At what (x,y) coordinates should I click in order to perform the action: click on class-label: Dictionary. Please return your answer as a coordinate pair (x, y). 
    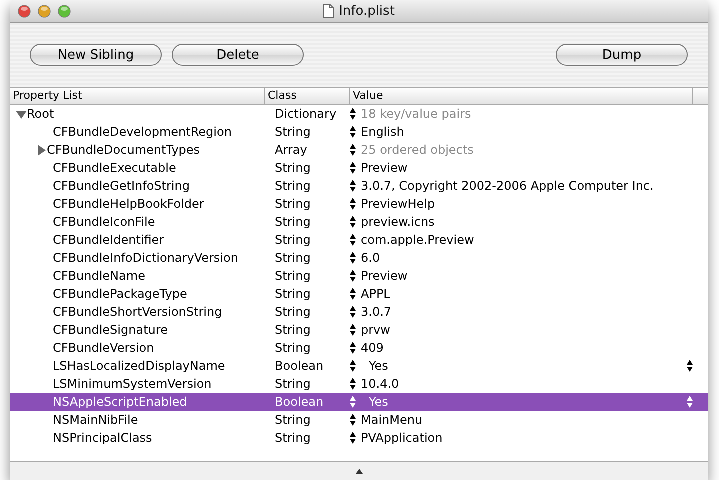
    Looking at the image, I should click on (306, 114).